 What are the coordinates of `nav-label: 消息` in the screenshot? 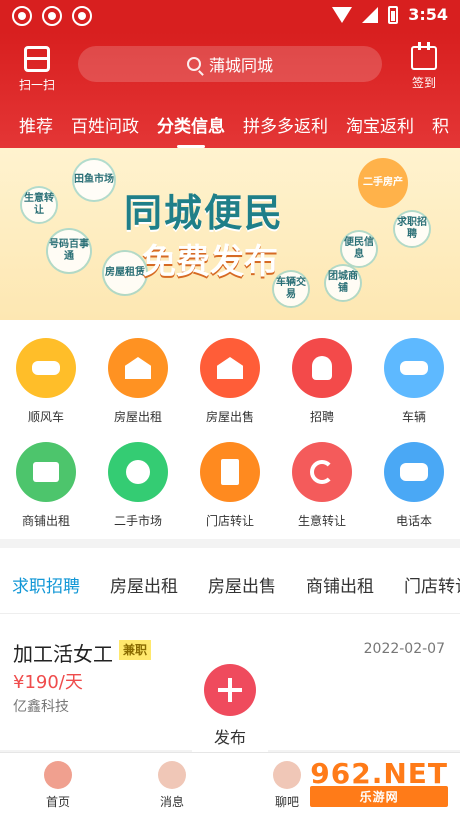 It's located at (171, 802).